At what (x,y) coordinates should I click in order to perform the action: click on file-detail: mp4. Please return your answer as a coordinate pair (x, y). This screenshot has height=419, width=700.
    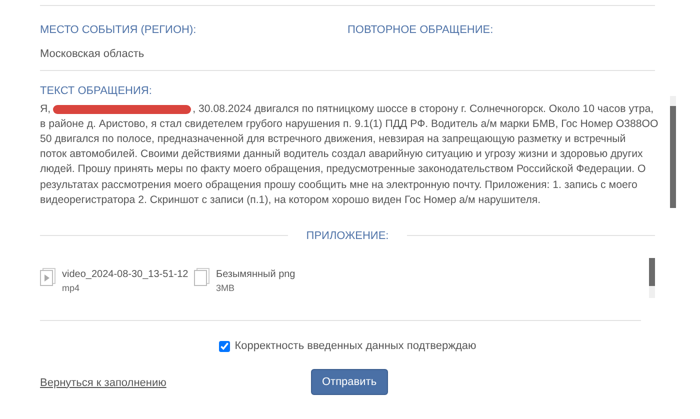
    Looking at the image, I should click on (71, 288).